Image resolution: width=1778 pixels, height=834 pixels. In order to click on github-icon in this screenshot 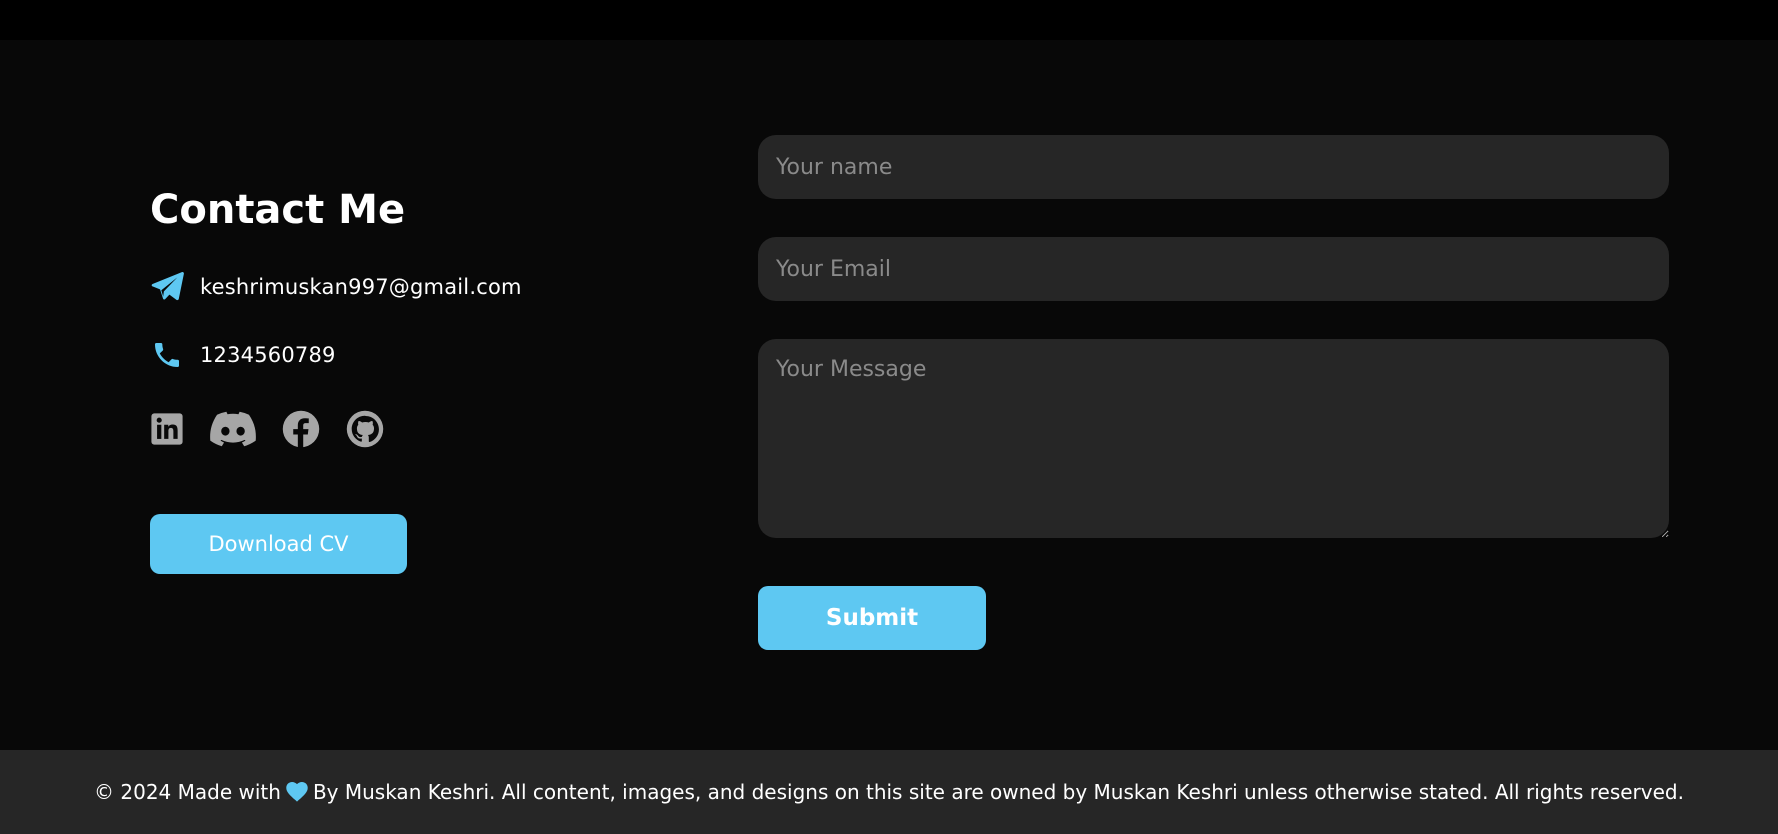, I will do `click(365, 429)`.